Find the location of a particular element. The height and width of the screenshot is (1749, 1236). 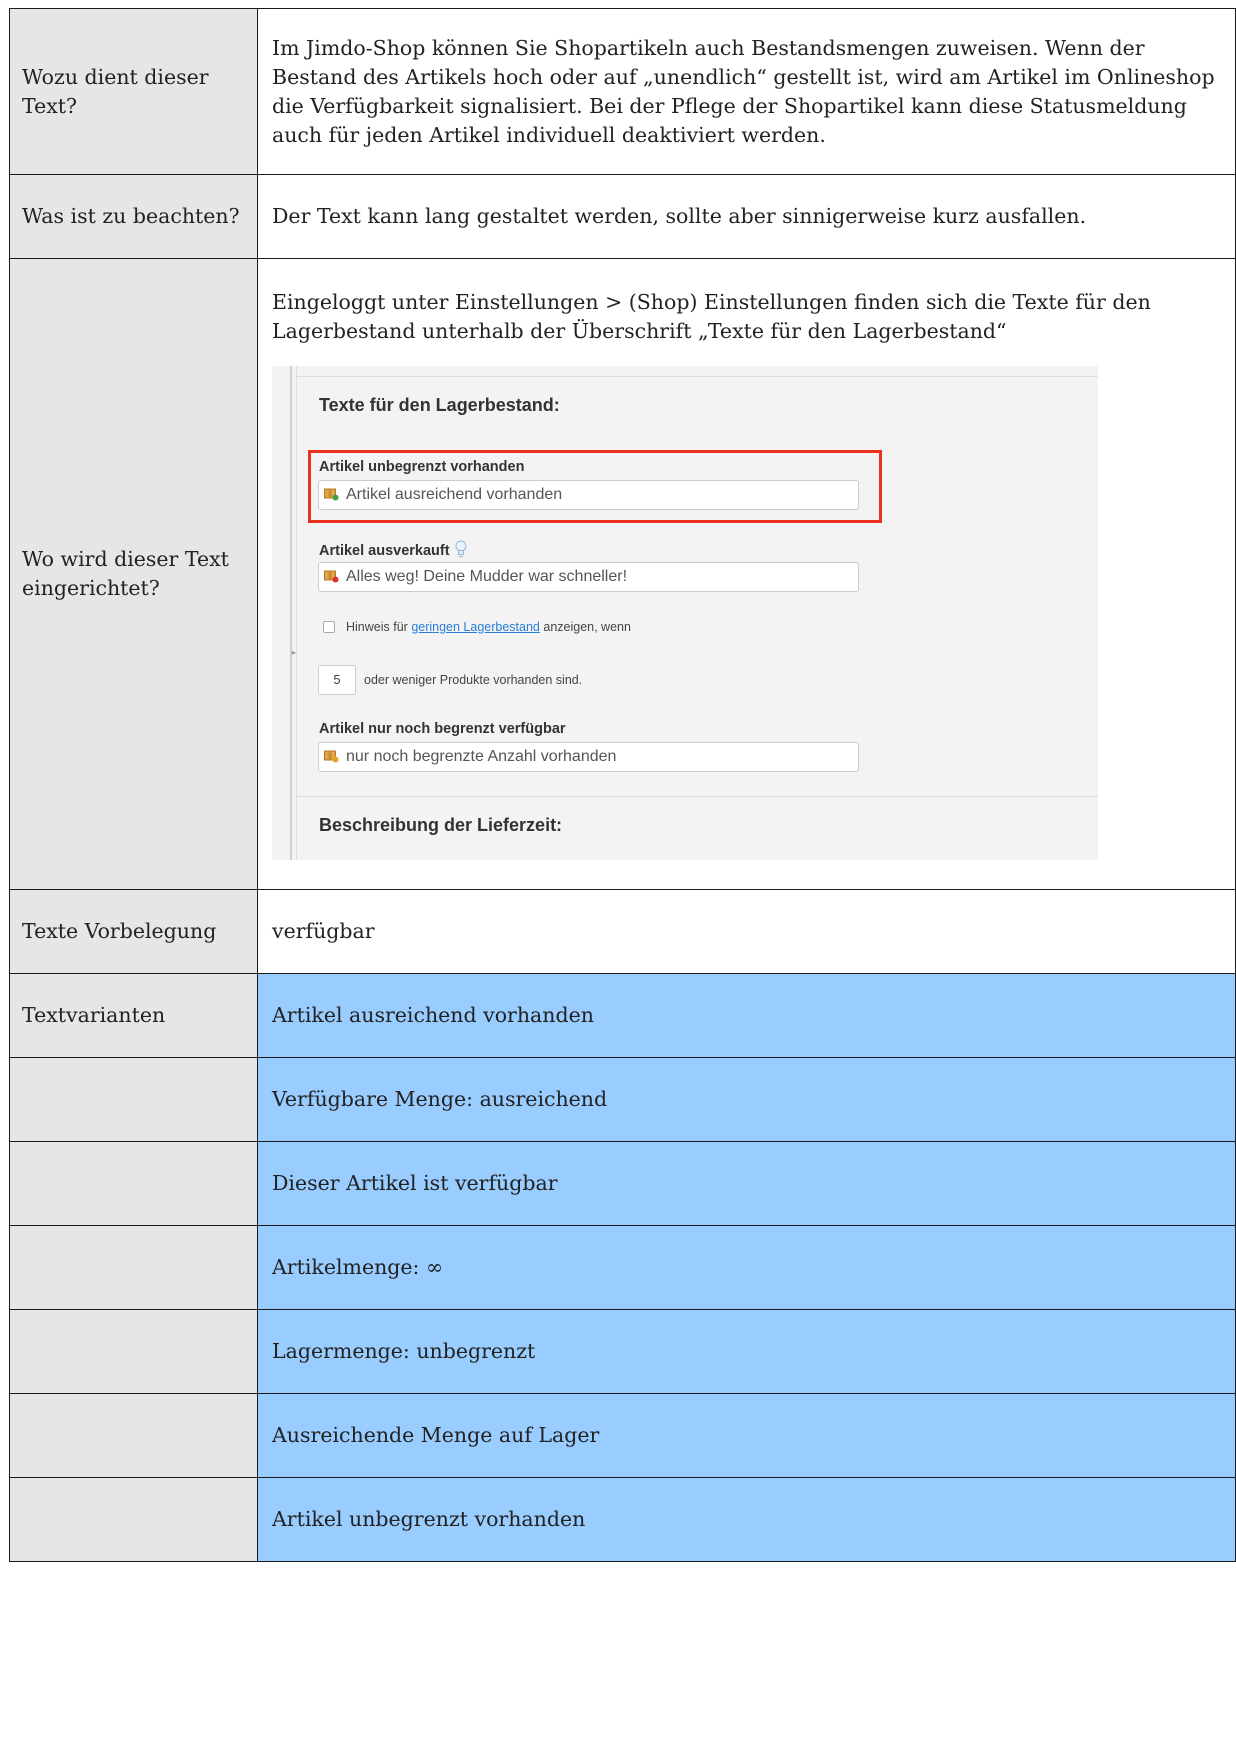

soldout-input: Alles weg! Deine Mudder war schneller! is located at coordinates (588, 577).